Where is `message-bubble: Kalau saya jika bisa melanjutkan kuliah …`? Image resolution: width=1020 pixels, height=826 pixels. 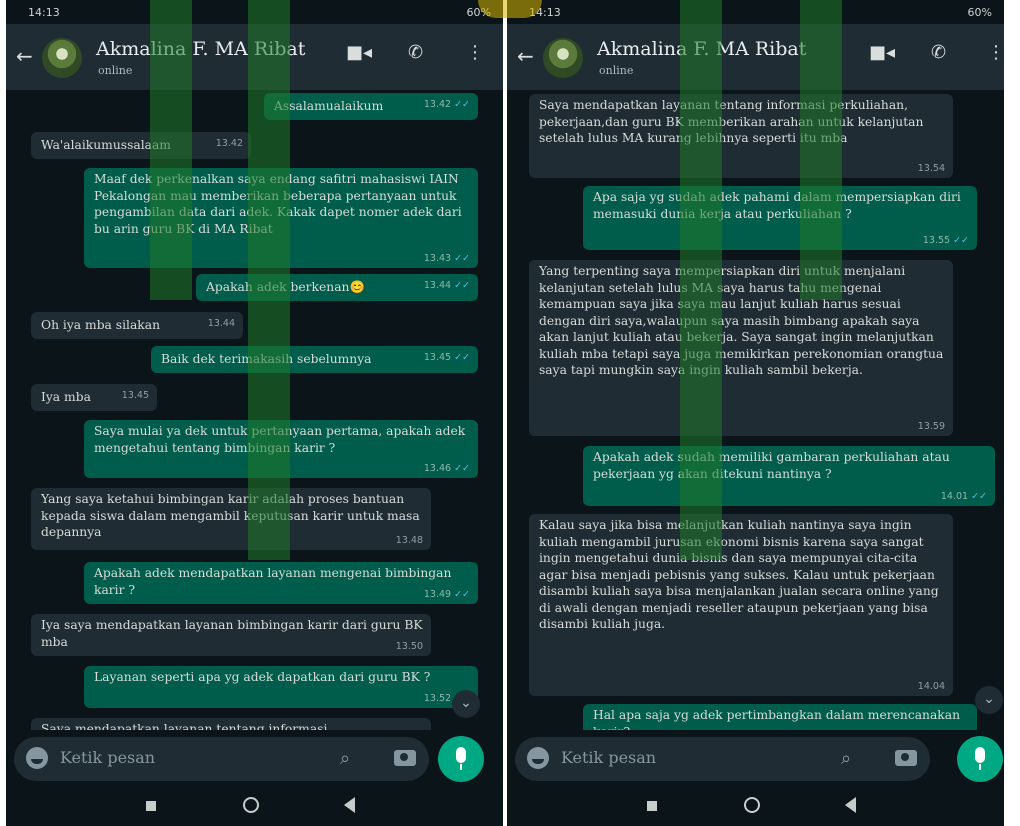 message-bubble: Kalau saya jika bisa melanjutkan kuliah … is located at coordinates (741, 605).